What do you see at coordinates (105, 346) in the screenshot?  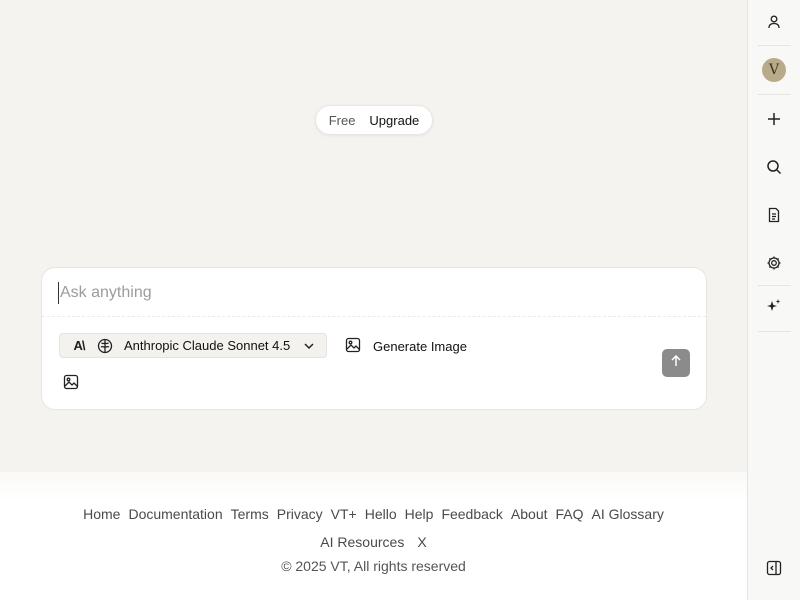 I see `brain-icon` at bounding box center [105, 346].